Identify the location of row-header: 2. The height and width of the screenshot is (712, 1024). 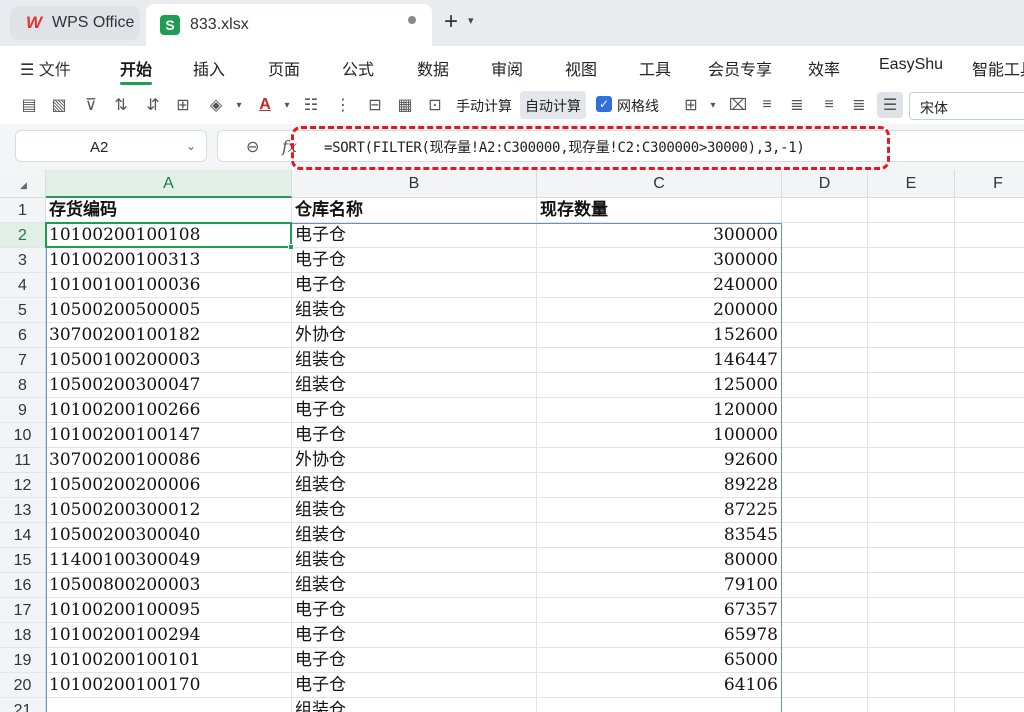
(23, 235).